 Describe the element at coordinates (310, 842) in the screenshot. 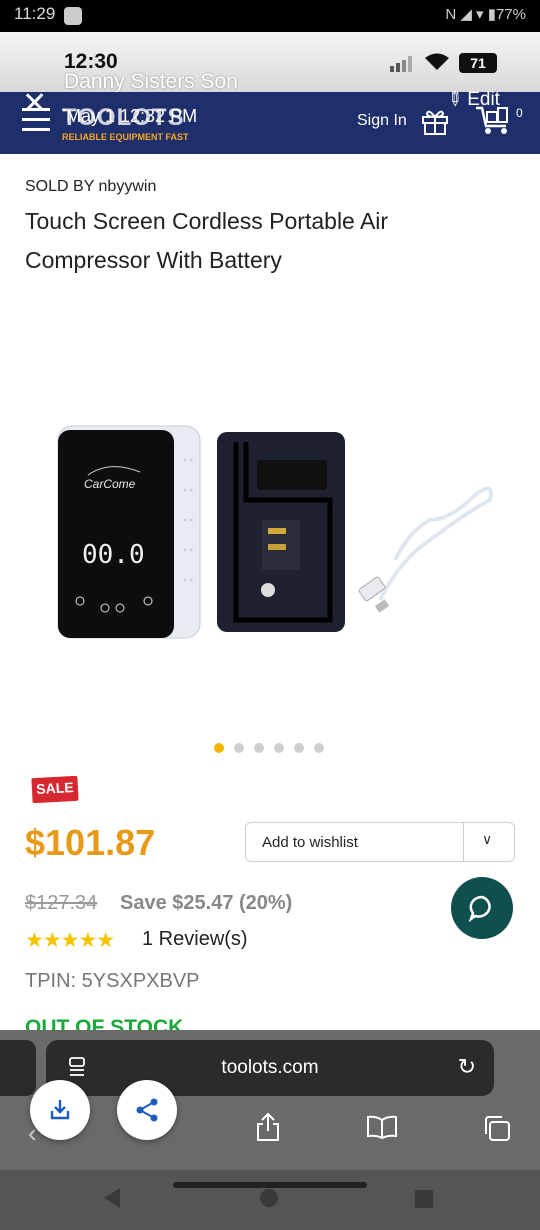

I see `wishlist-label: Add to wishlist` at that location.